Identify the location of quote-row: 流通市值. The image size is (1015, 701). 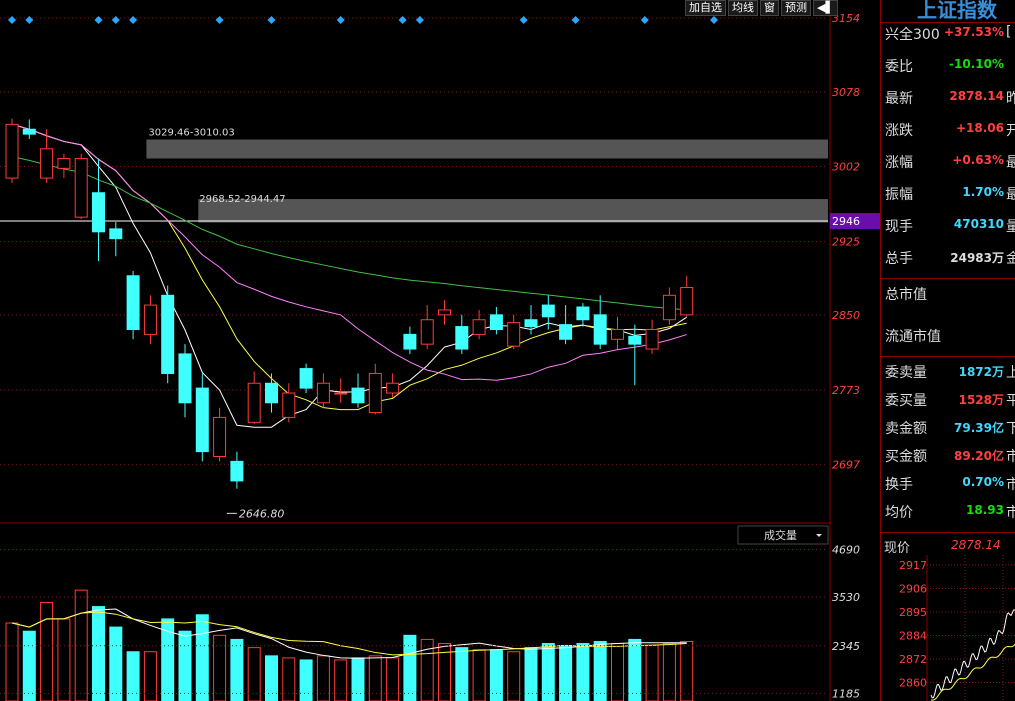
(950, 337).